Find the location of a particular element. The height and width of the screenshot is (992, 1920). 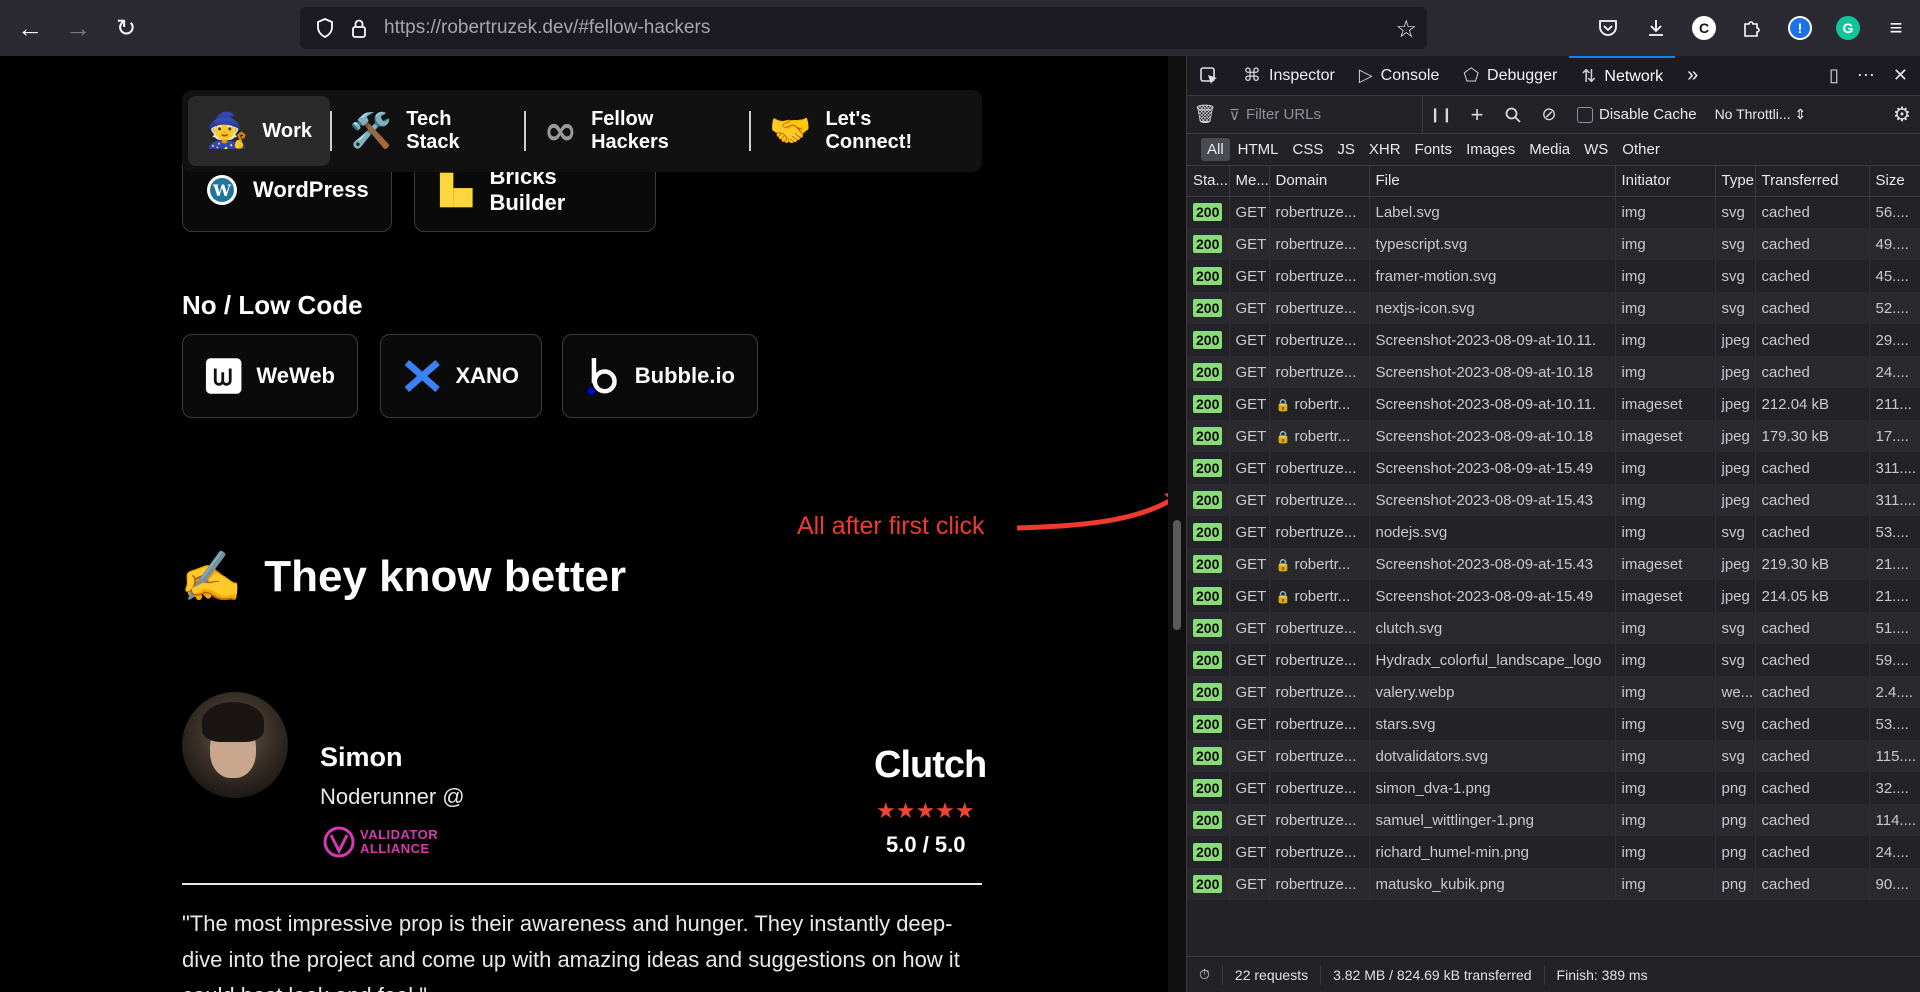

checkbox-box is located at coordinates (1585, 114).